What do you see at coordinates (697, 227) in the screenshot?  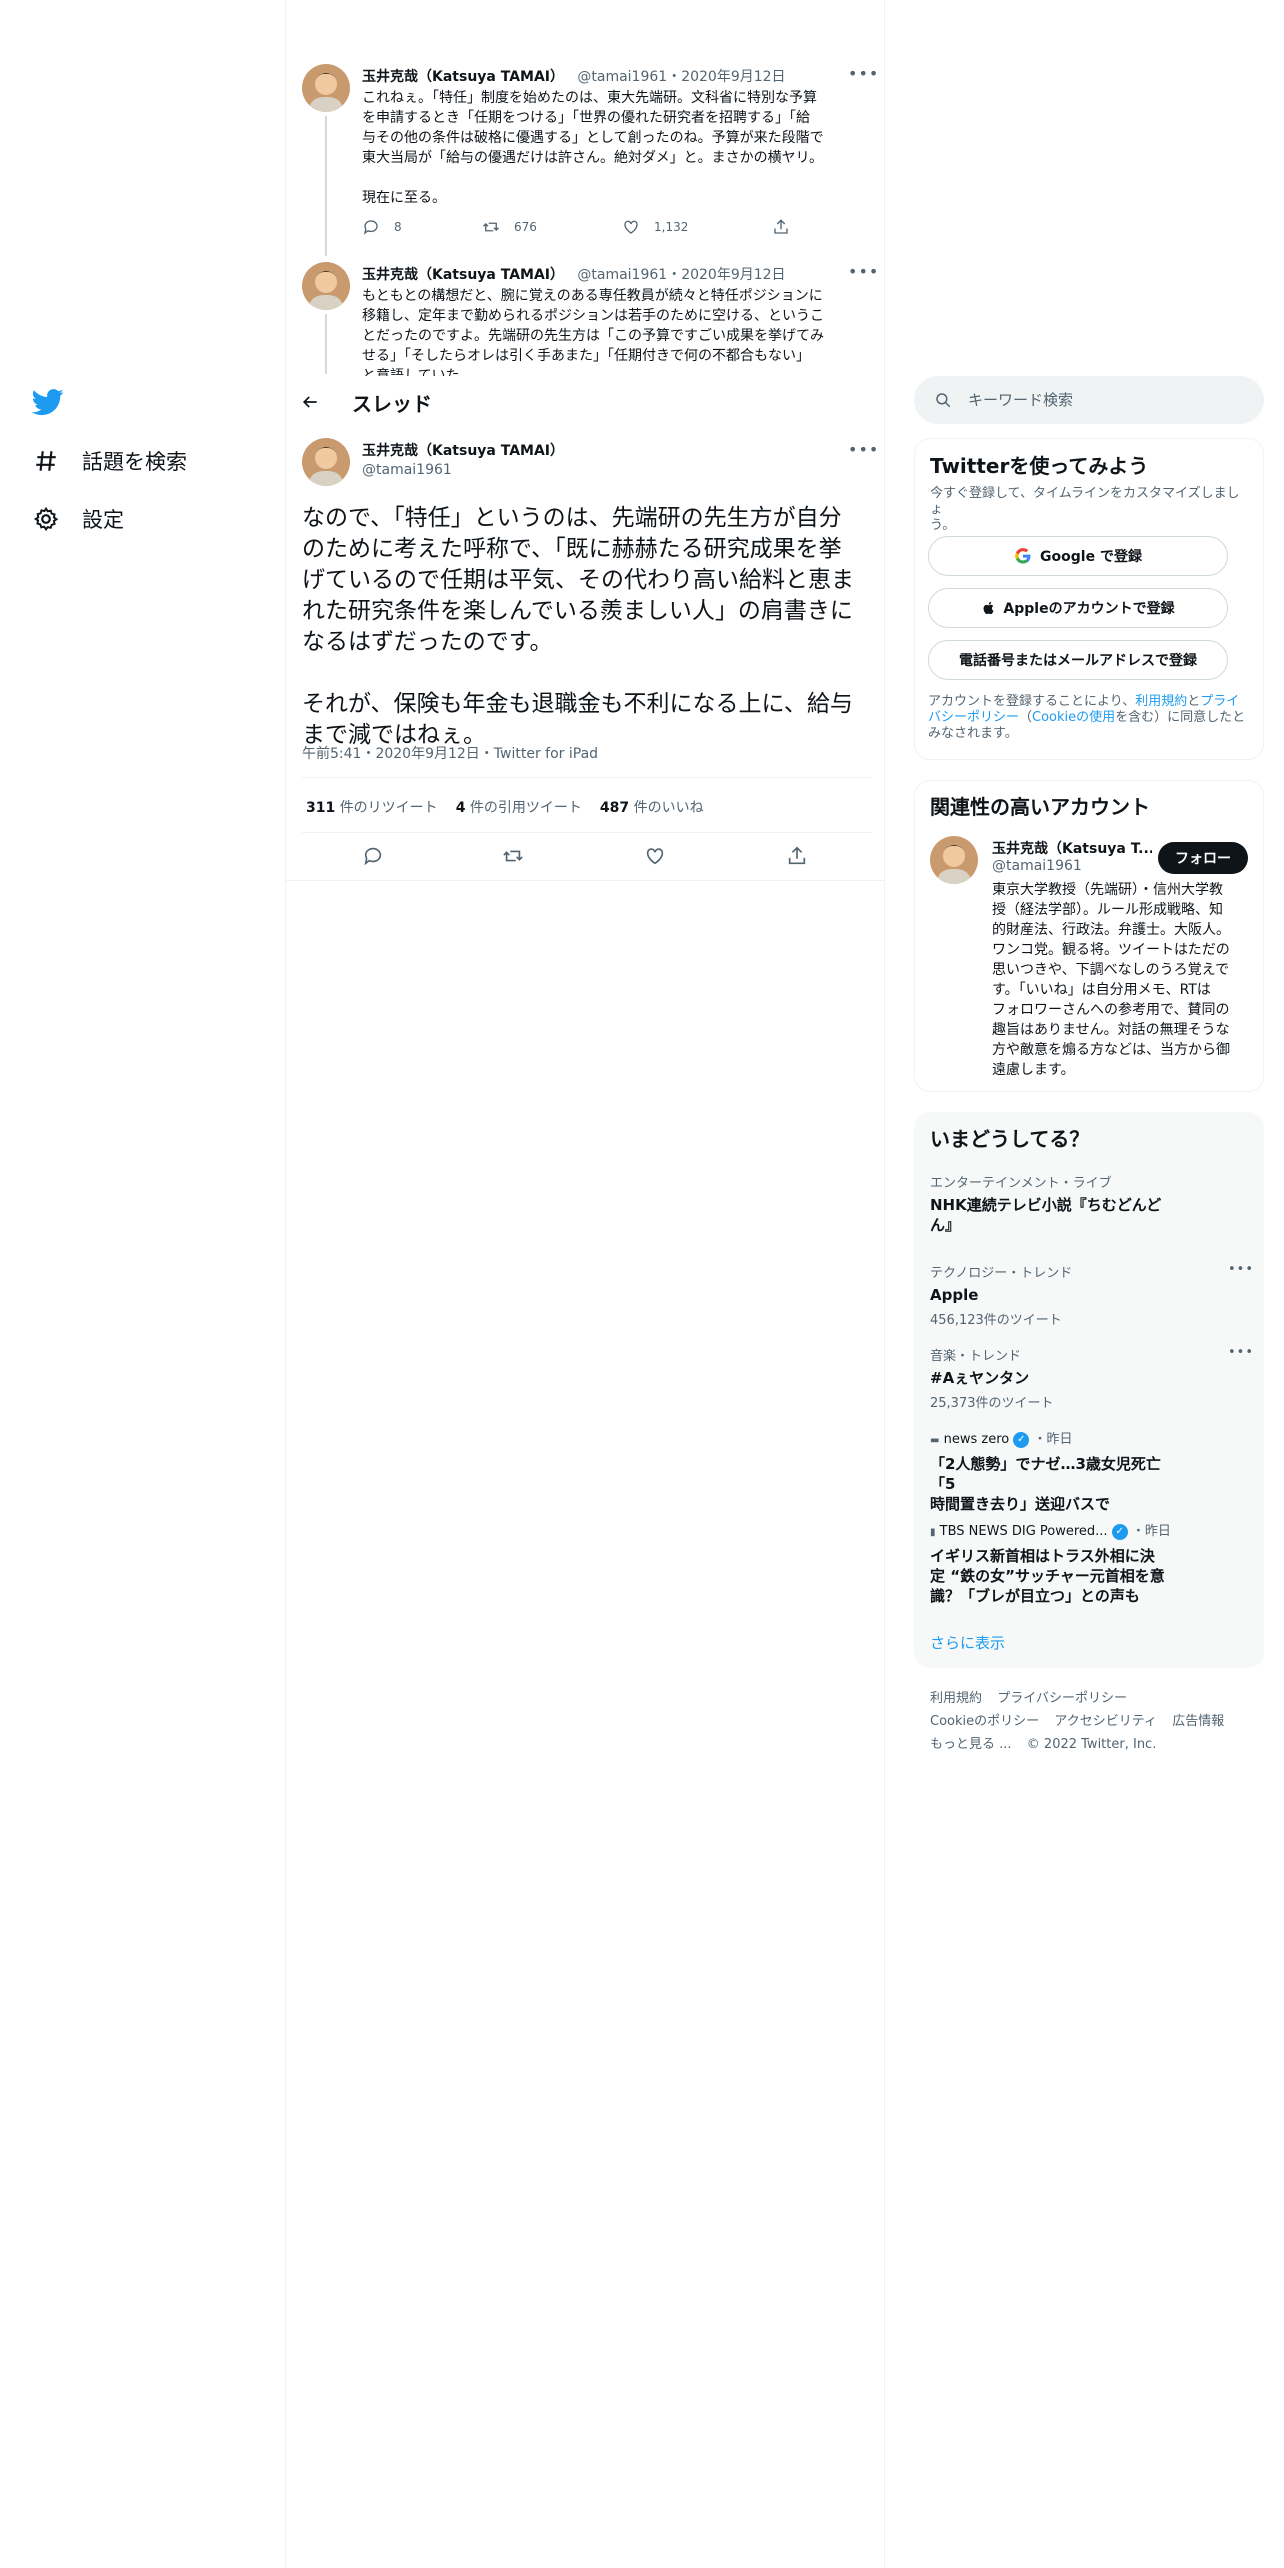 I see `like-button: 1,132` at bounding box center [697, 227].